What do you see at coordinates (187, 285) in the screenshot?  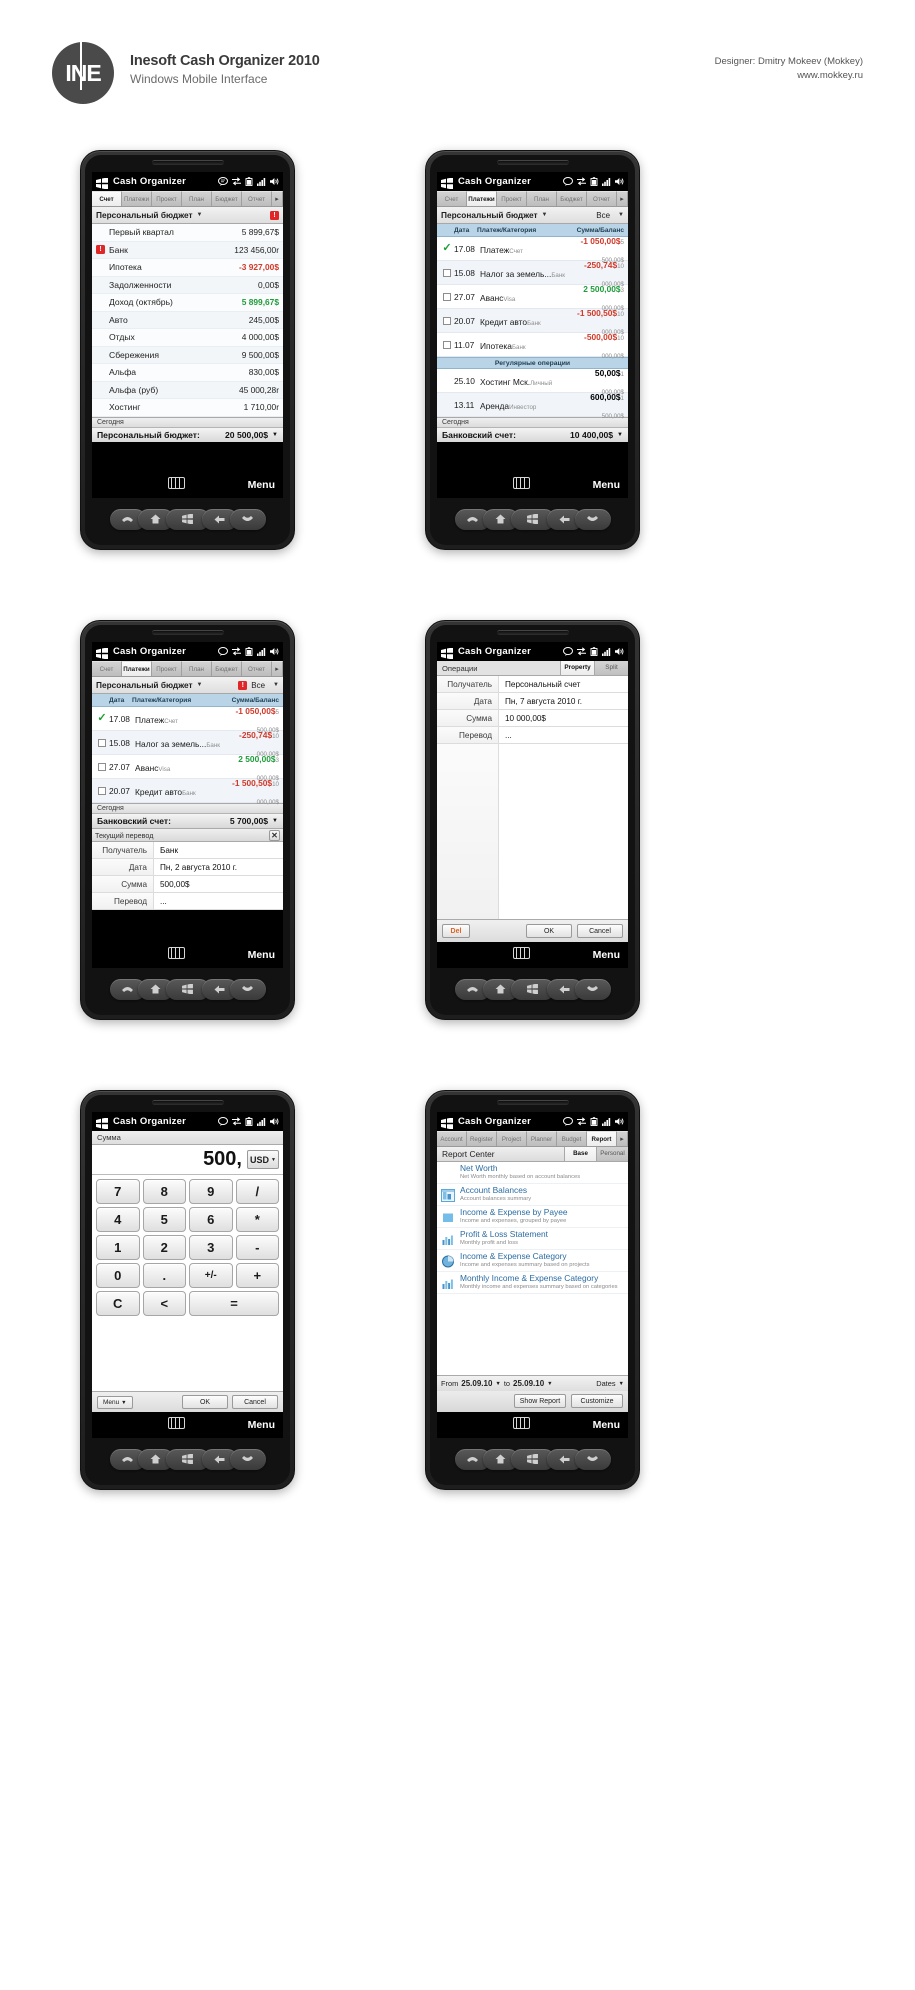 I see `table-row: Задолженности 0,00$` at bounding box center [187, 285].